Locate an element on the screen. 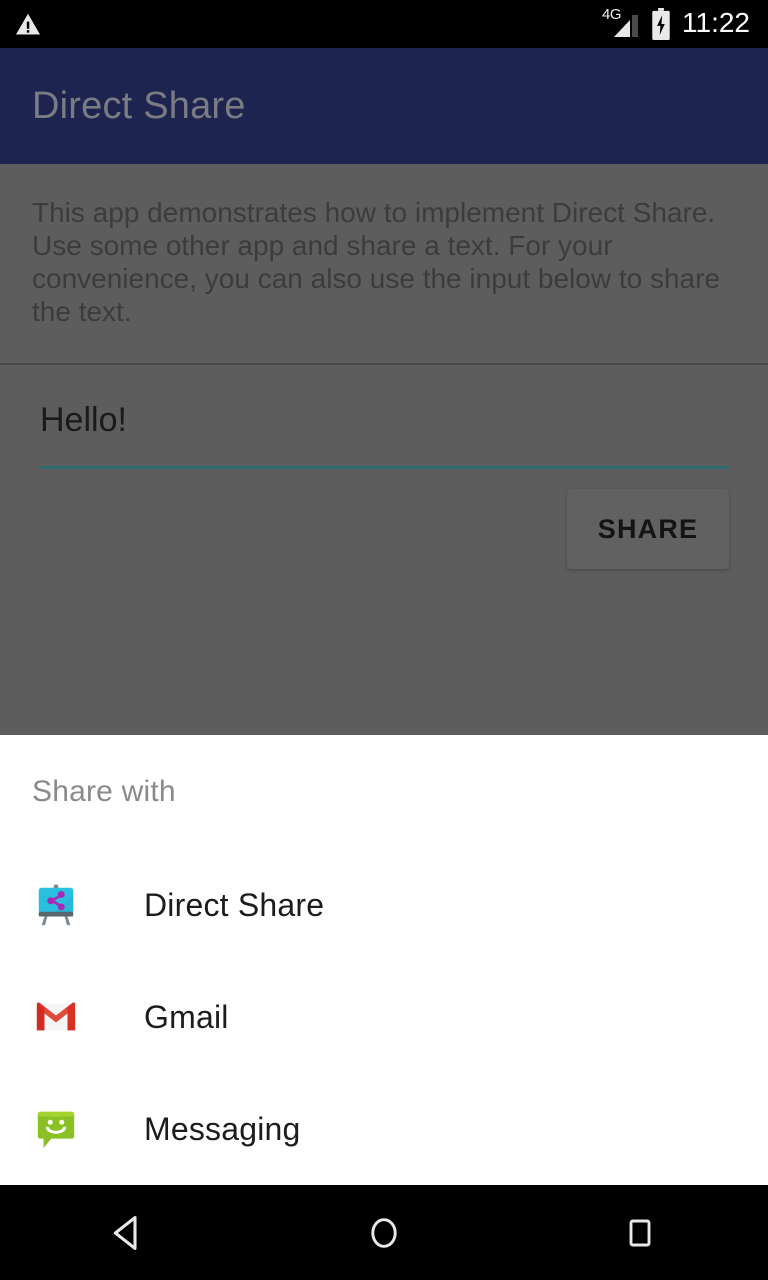 The height and width of the screenshot is (1280, 768). recents-square-icon is located at coordinates (640, 1232).